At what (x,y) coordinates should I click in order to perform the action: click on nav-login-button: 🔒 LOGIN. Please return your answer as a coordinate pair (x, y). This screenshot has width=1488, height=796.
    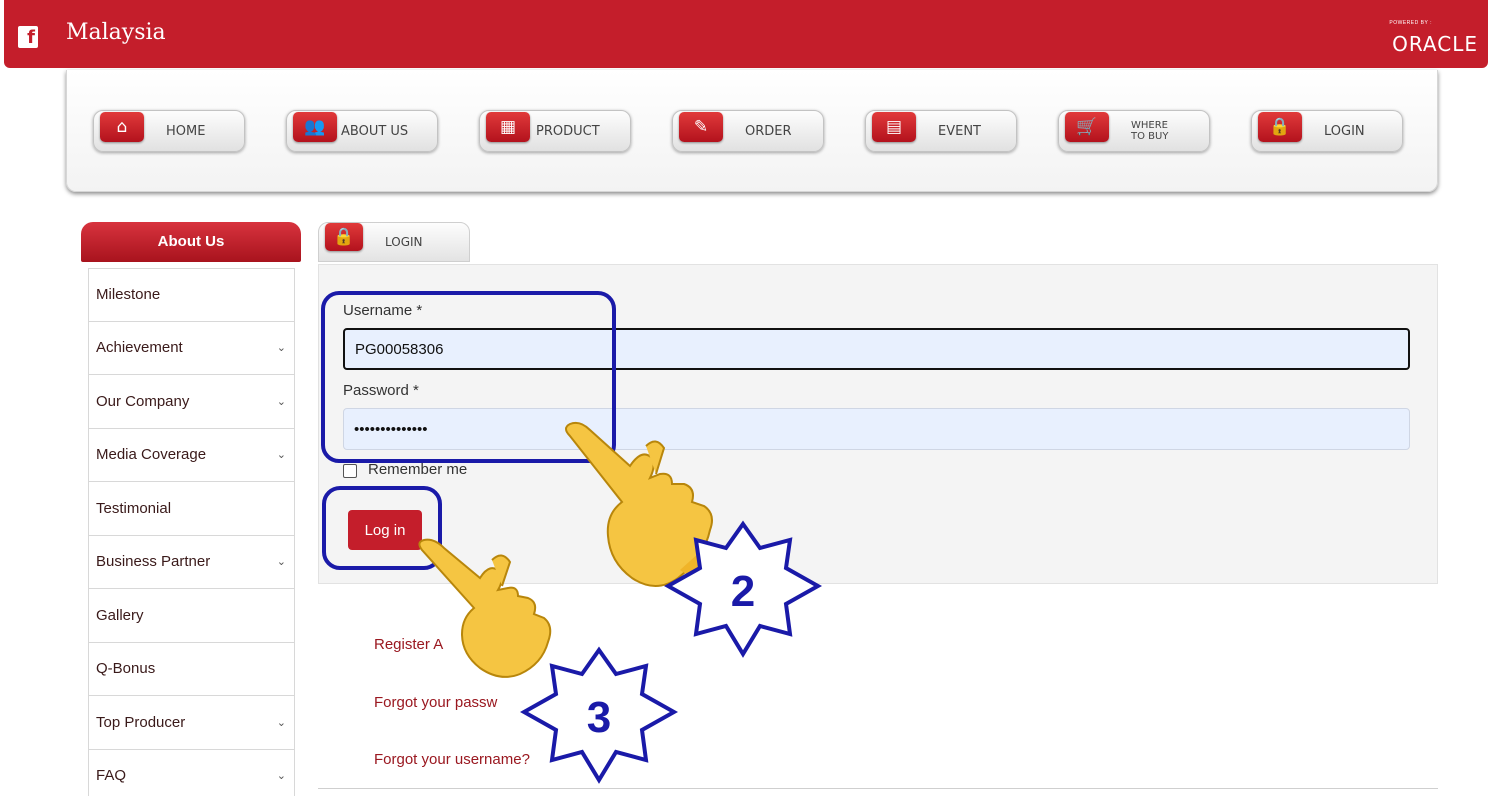
    Looking at the image, I should click on (1327, 131).